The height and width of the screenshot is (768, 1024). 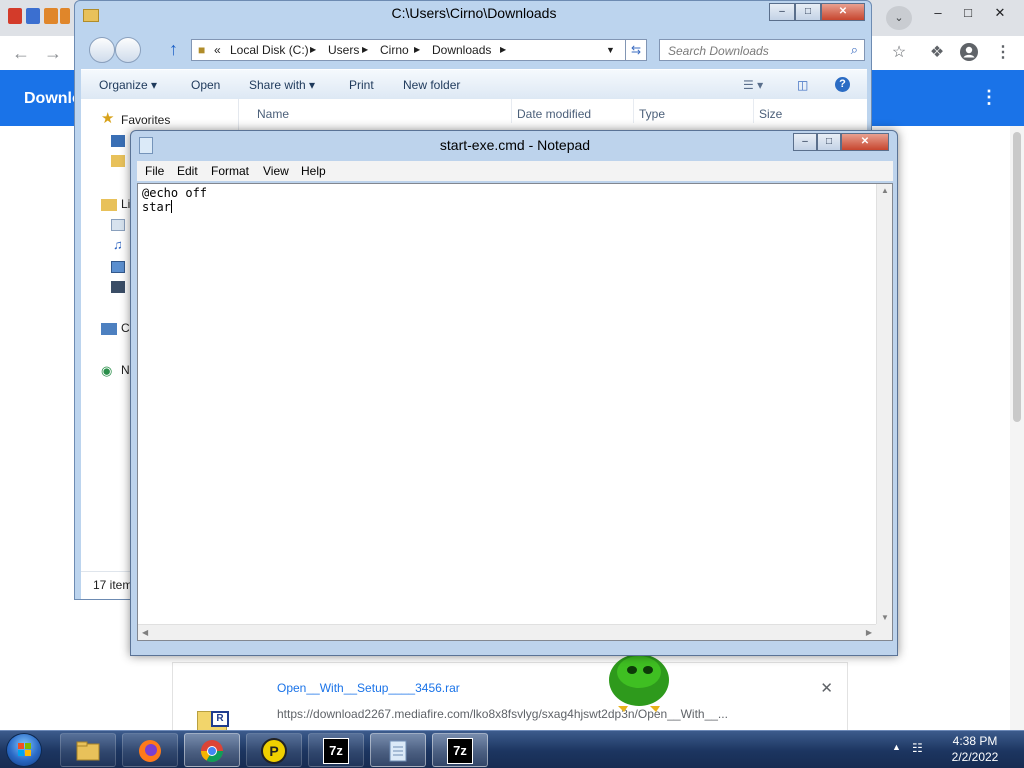 What do you see at coordinates (843, 12) in the screenshot?
I see `explorer-close-button: ✕` at bounding box center [843, 12].